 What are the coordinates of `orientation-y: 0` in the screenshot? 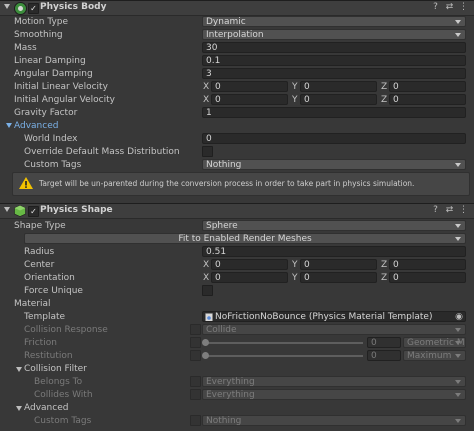 It's located at (338, 277).